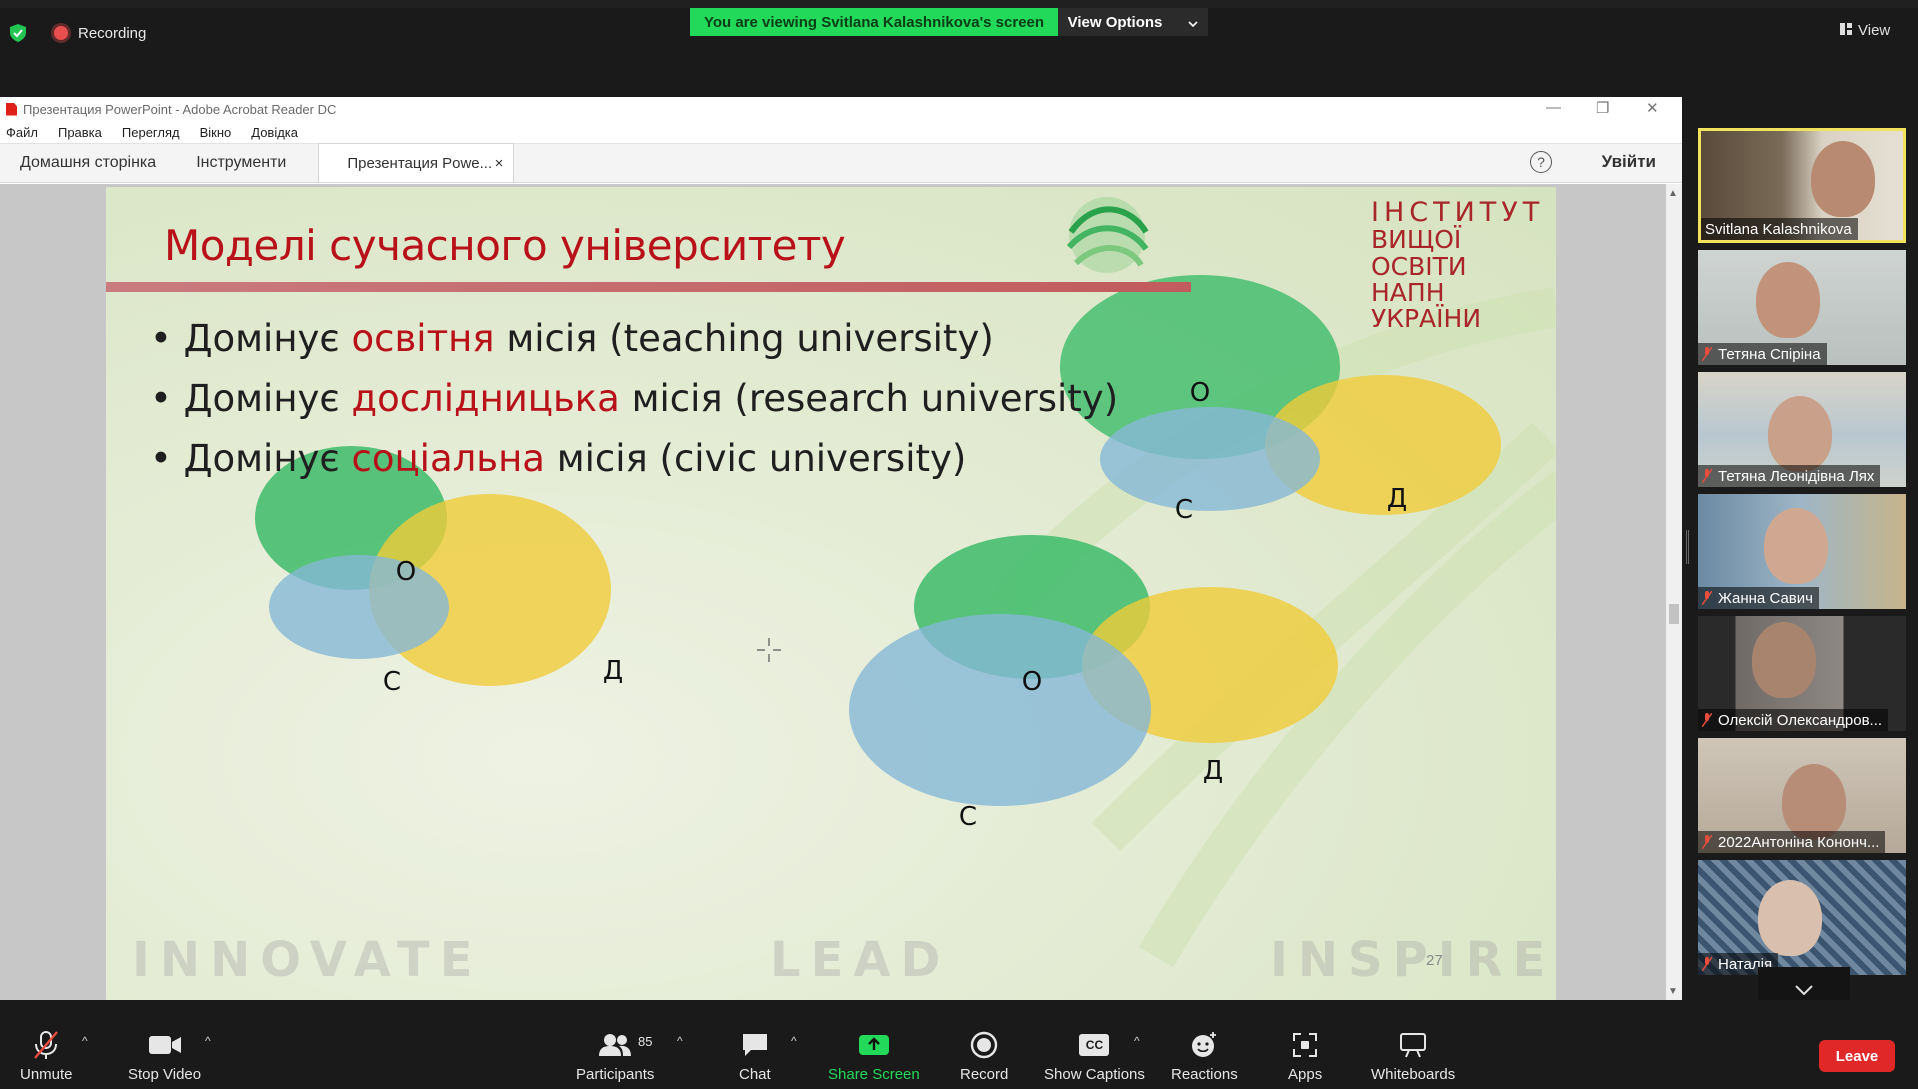  What do you see at coordinates (680, 1041) in the screenshot?
I see `participants-options-caret-icon: ^` at bounding box center [680, 1041].